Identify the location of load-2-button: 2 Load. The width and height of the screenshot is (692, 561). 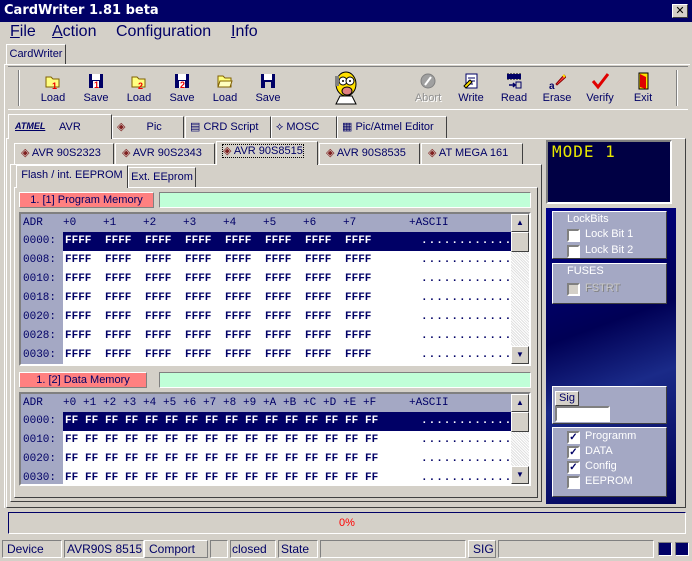
(139, 88).